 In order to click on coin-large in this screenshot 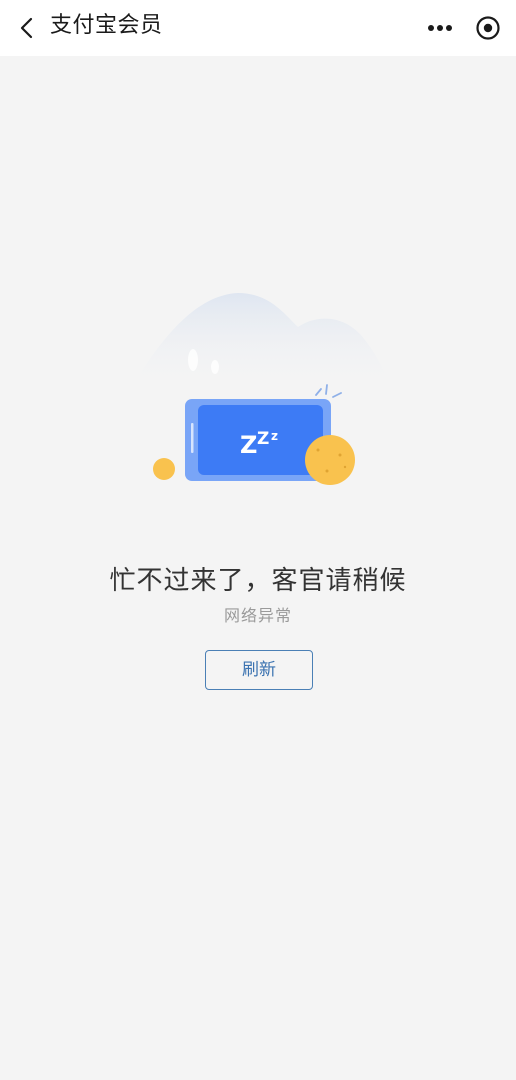, I will do `click(330, 460)`.